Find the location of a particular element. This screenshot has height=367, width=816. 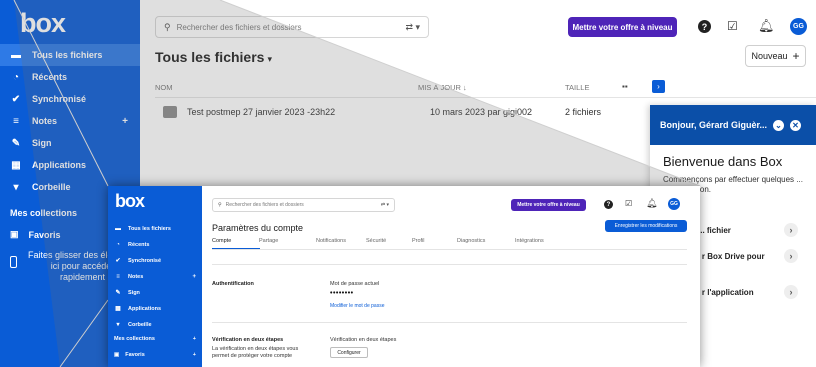

folder-icon is located at coordinates (170, 112).